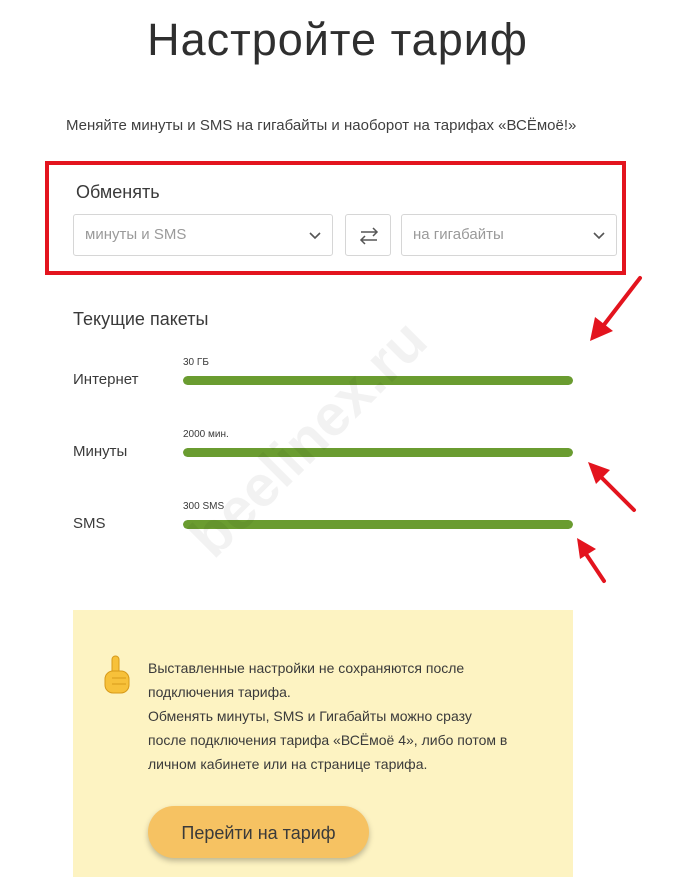  What do you see at coordinates (117, 674) in the screenshot?
I see `pointing-hand-icon` at bounding box center [117, 674].